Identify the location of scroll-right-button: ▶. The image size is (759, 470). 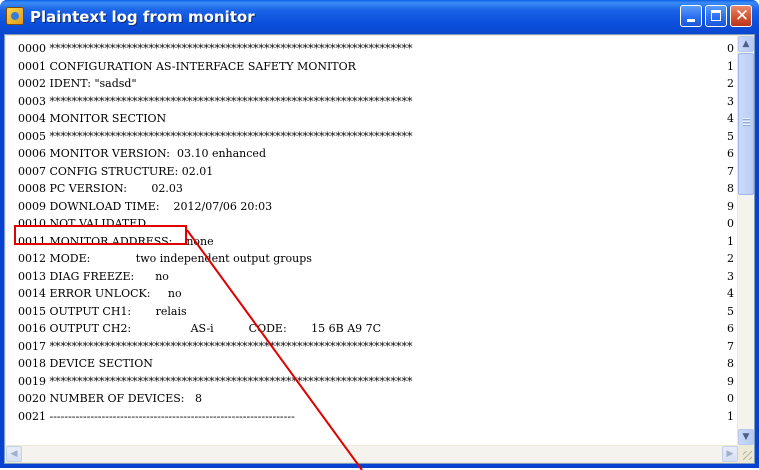
(730, 454).